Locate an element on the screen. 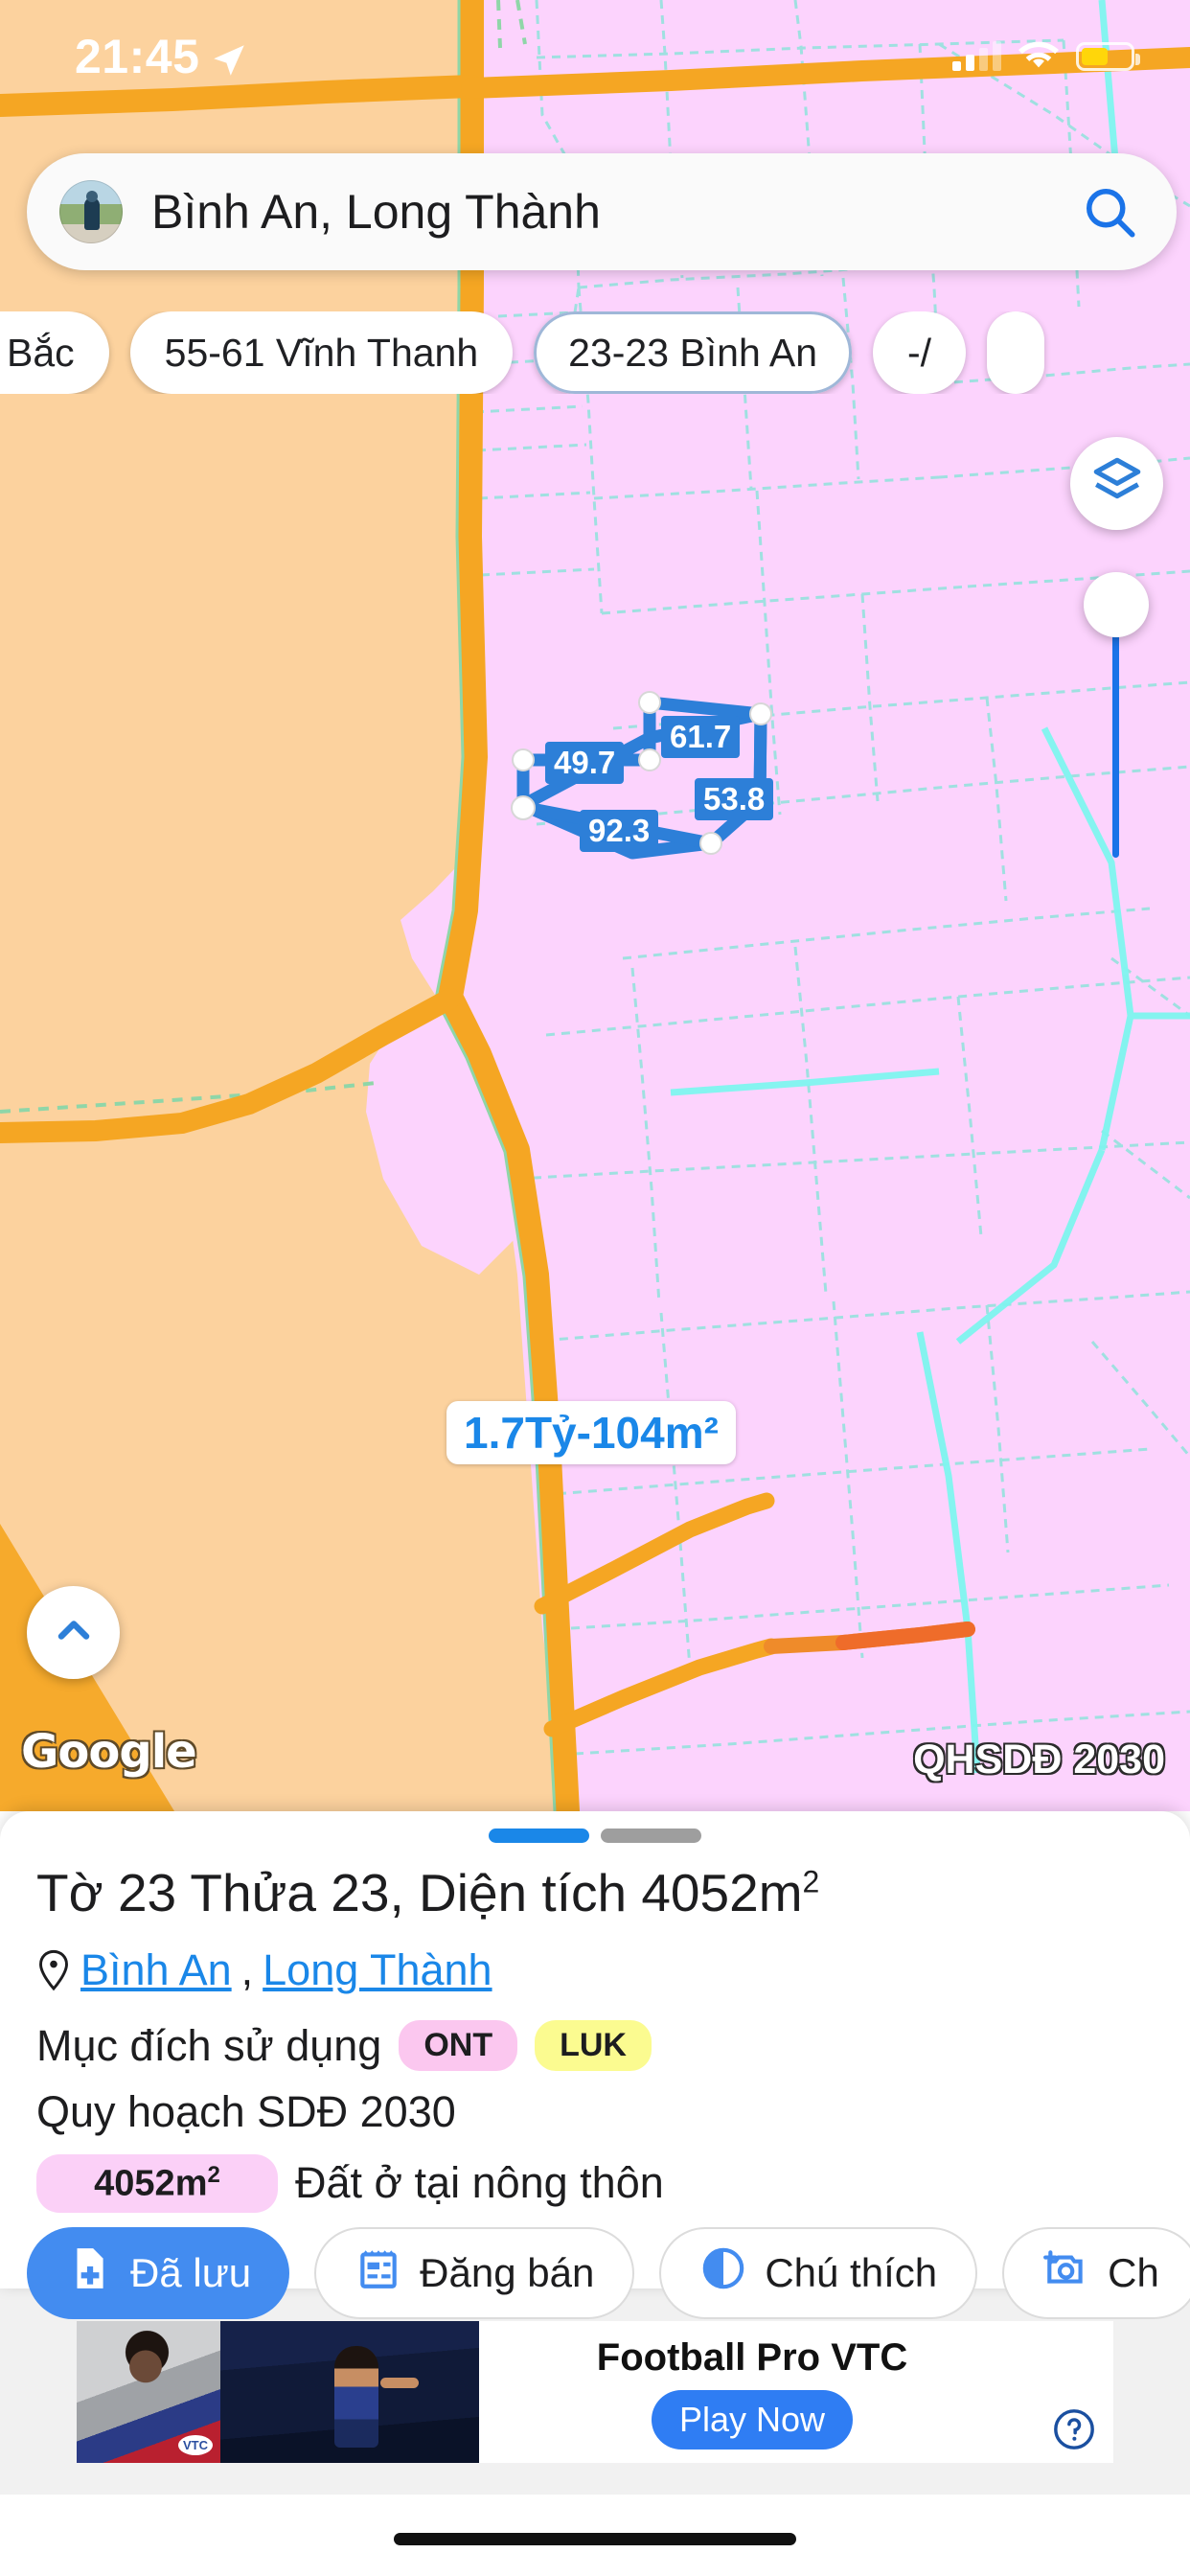 The height and width of the screenshot is (2576, 1190). chip-label: 55-61 Vĩnh Thanh is located at coordinates (321, 352).